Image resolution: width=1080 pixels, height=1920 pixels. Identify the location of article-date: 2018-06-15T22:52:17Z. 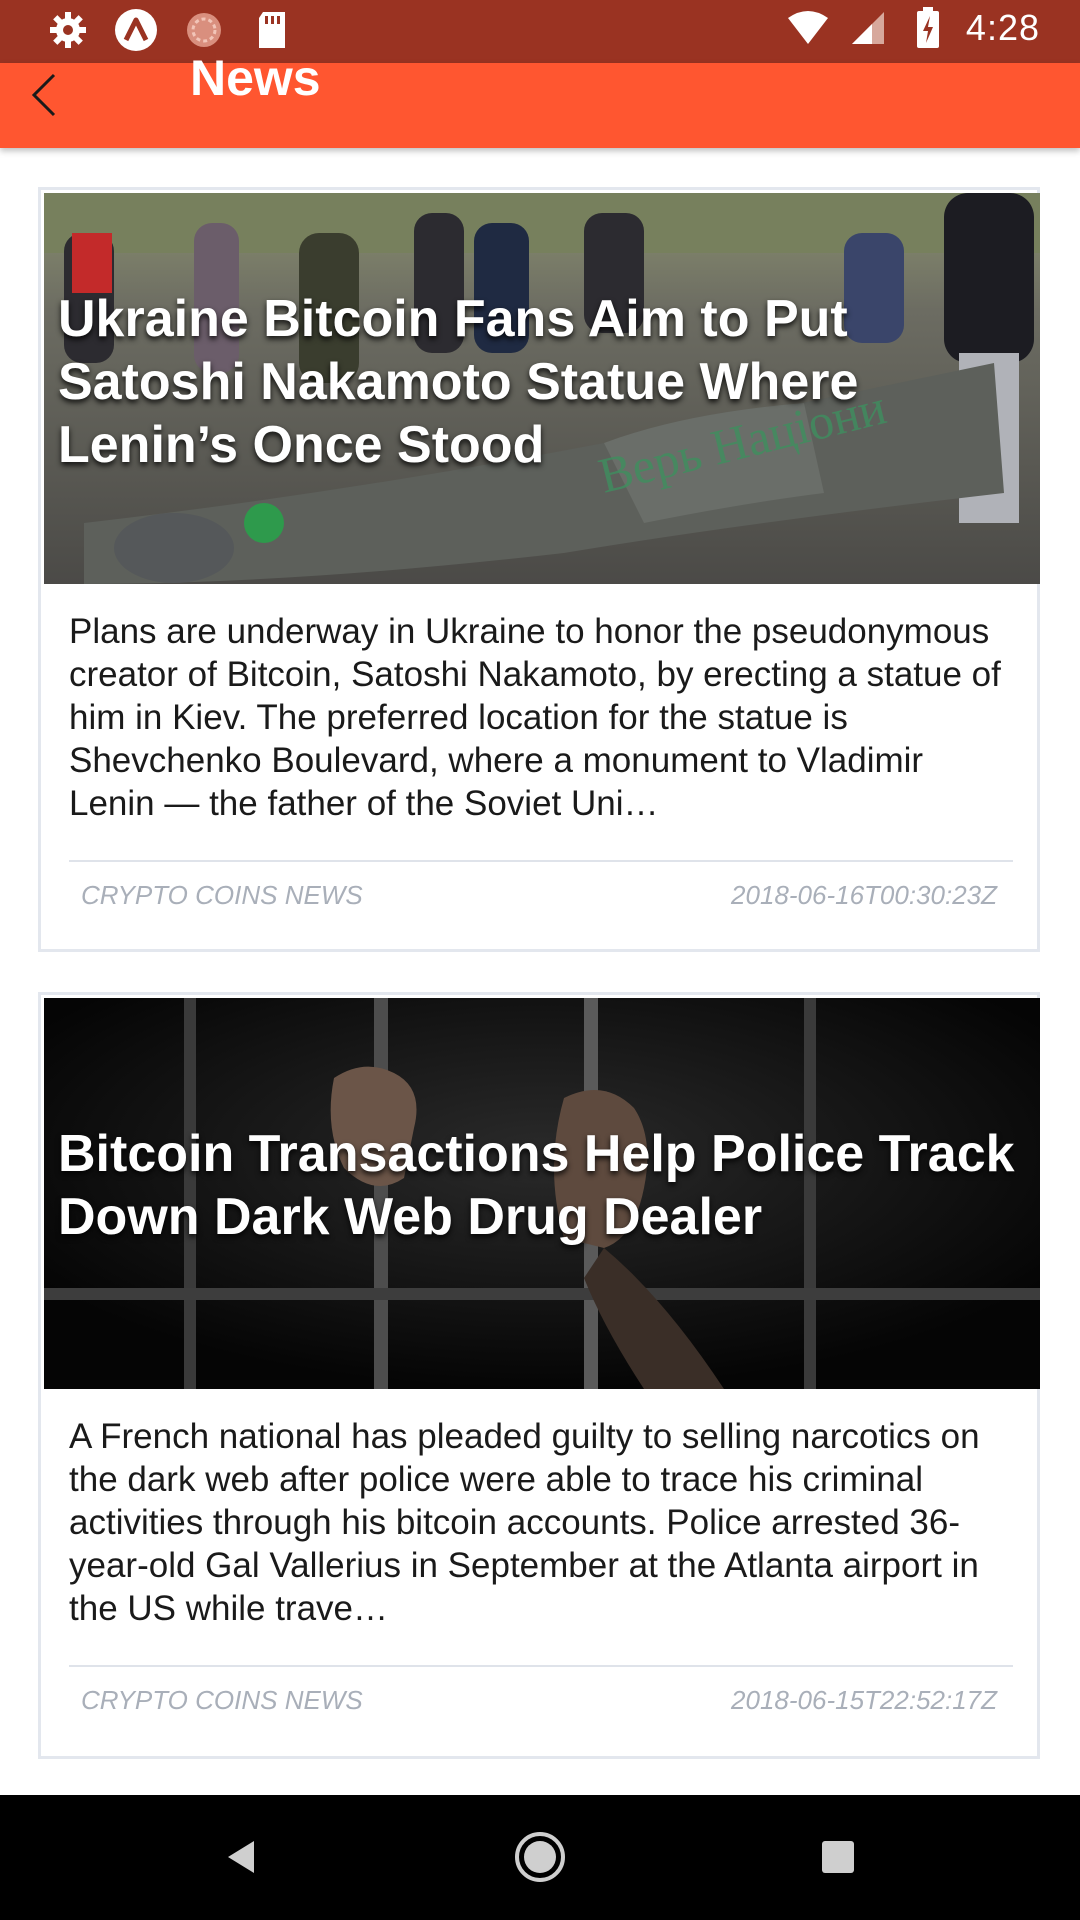
(864, 1700).